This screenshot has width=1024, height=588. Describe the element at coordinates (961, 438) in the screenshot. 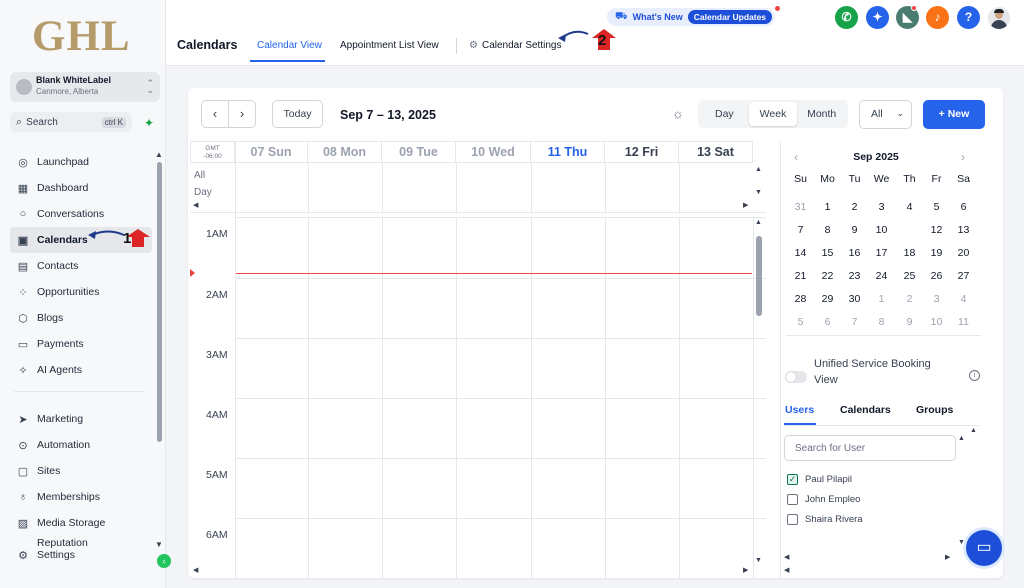

I see `user-list-scroll-up-icon: ▲` at that location.